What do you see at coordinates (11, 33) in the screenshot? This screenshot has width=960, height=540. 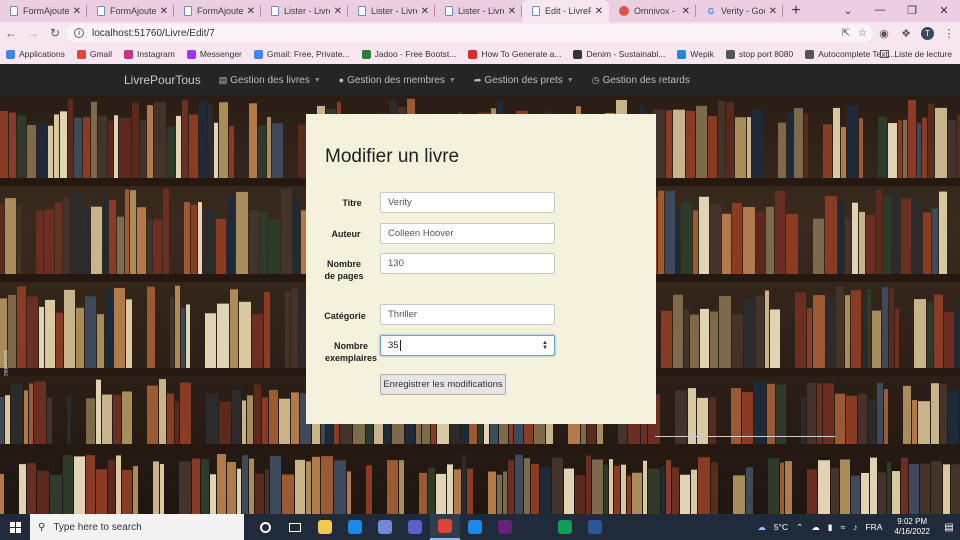 I see `back-icon: ←` at bounding box center [11, 33].